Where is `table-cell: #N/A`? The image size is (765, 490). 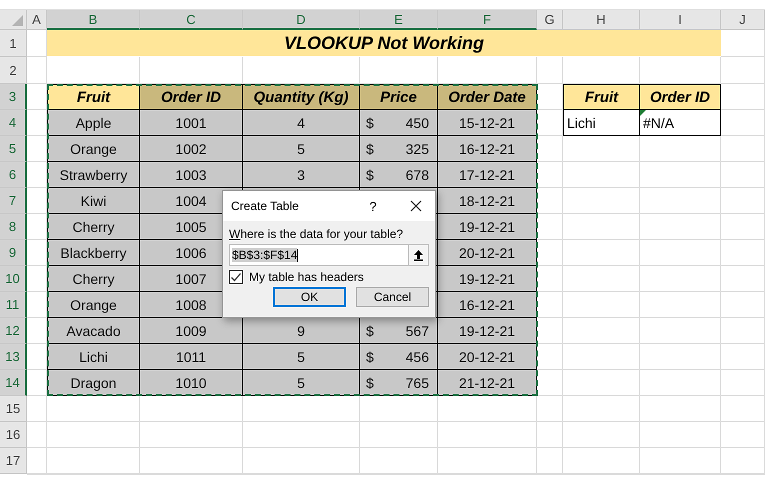
table-cell: #N/A is located at coordinates (680, 123).